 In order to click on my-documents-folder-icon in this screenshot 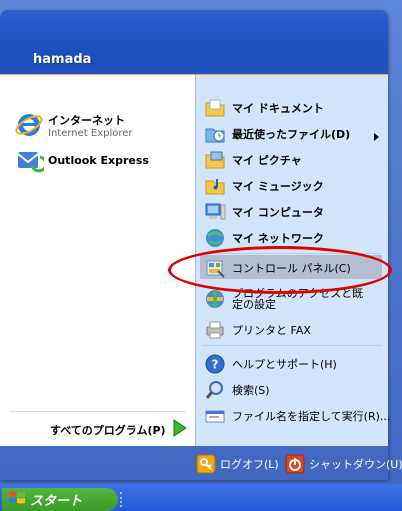, I will do `click(215, 108)`.